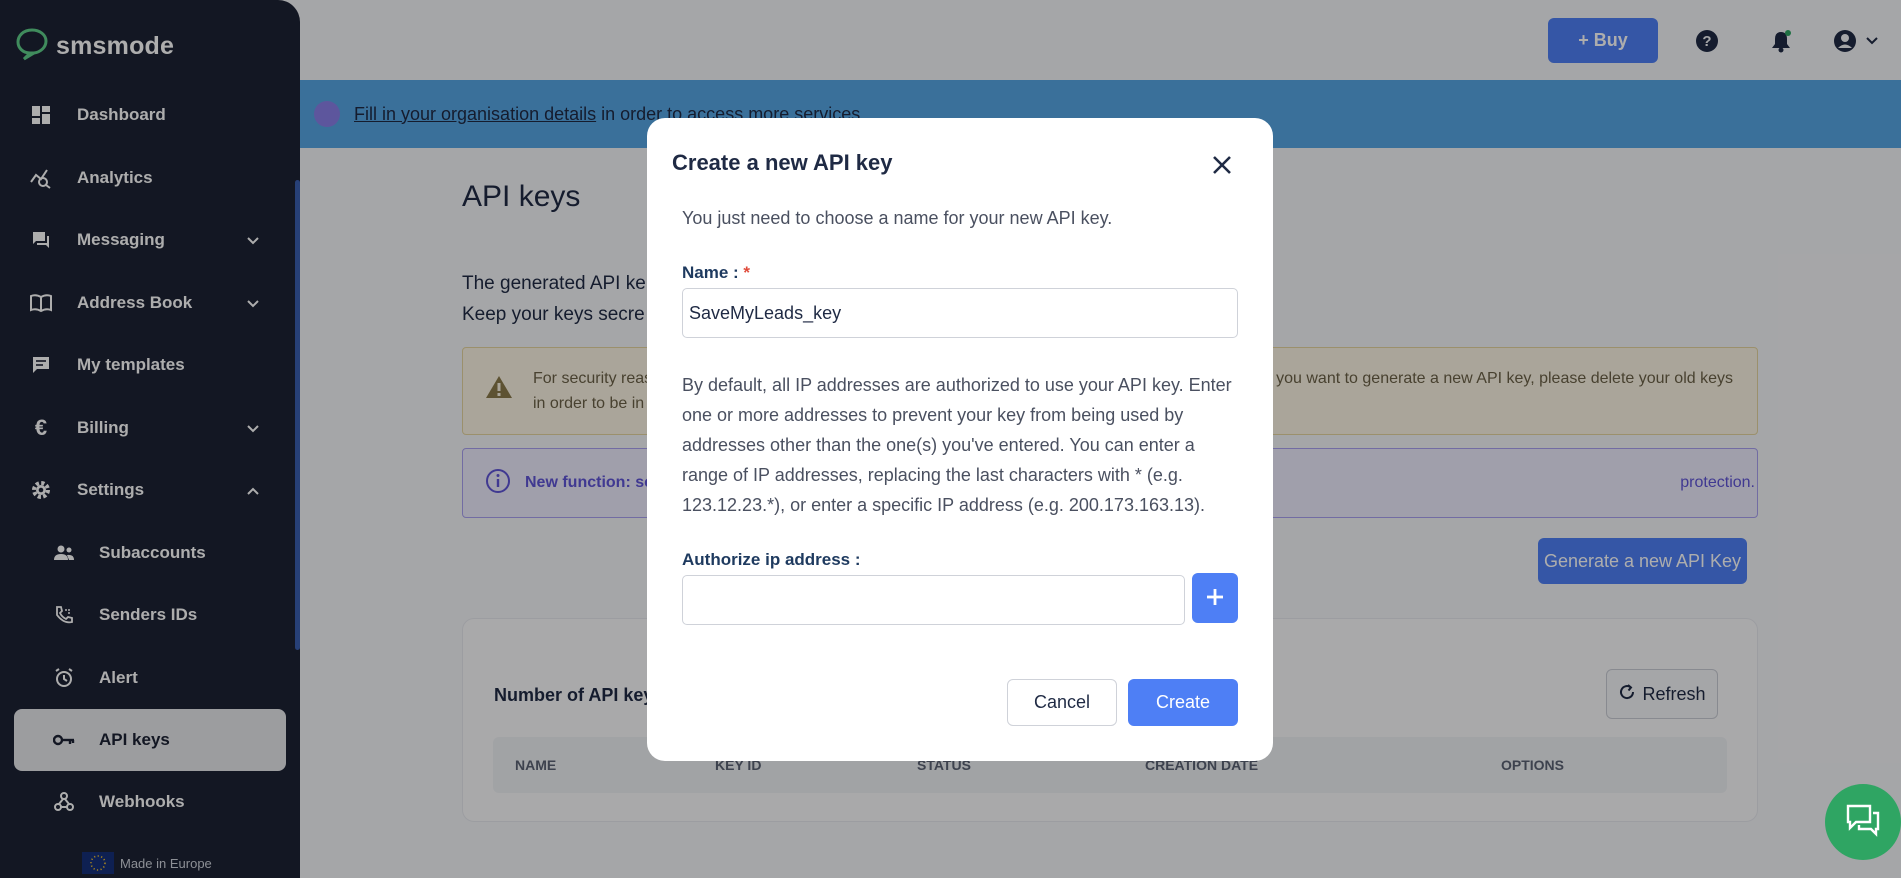 Image resolution: width=1901 pixels, height=878 pixels. I want to click on add-ip-button, so click(1215, 598).